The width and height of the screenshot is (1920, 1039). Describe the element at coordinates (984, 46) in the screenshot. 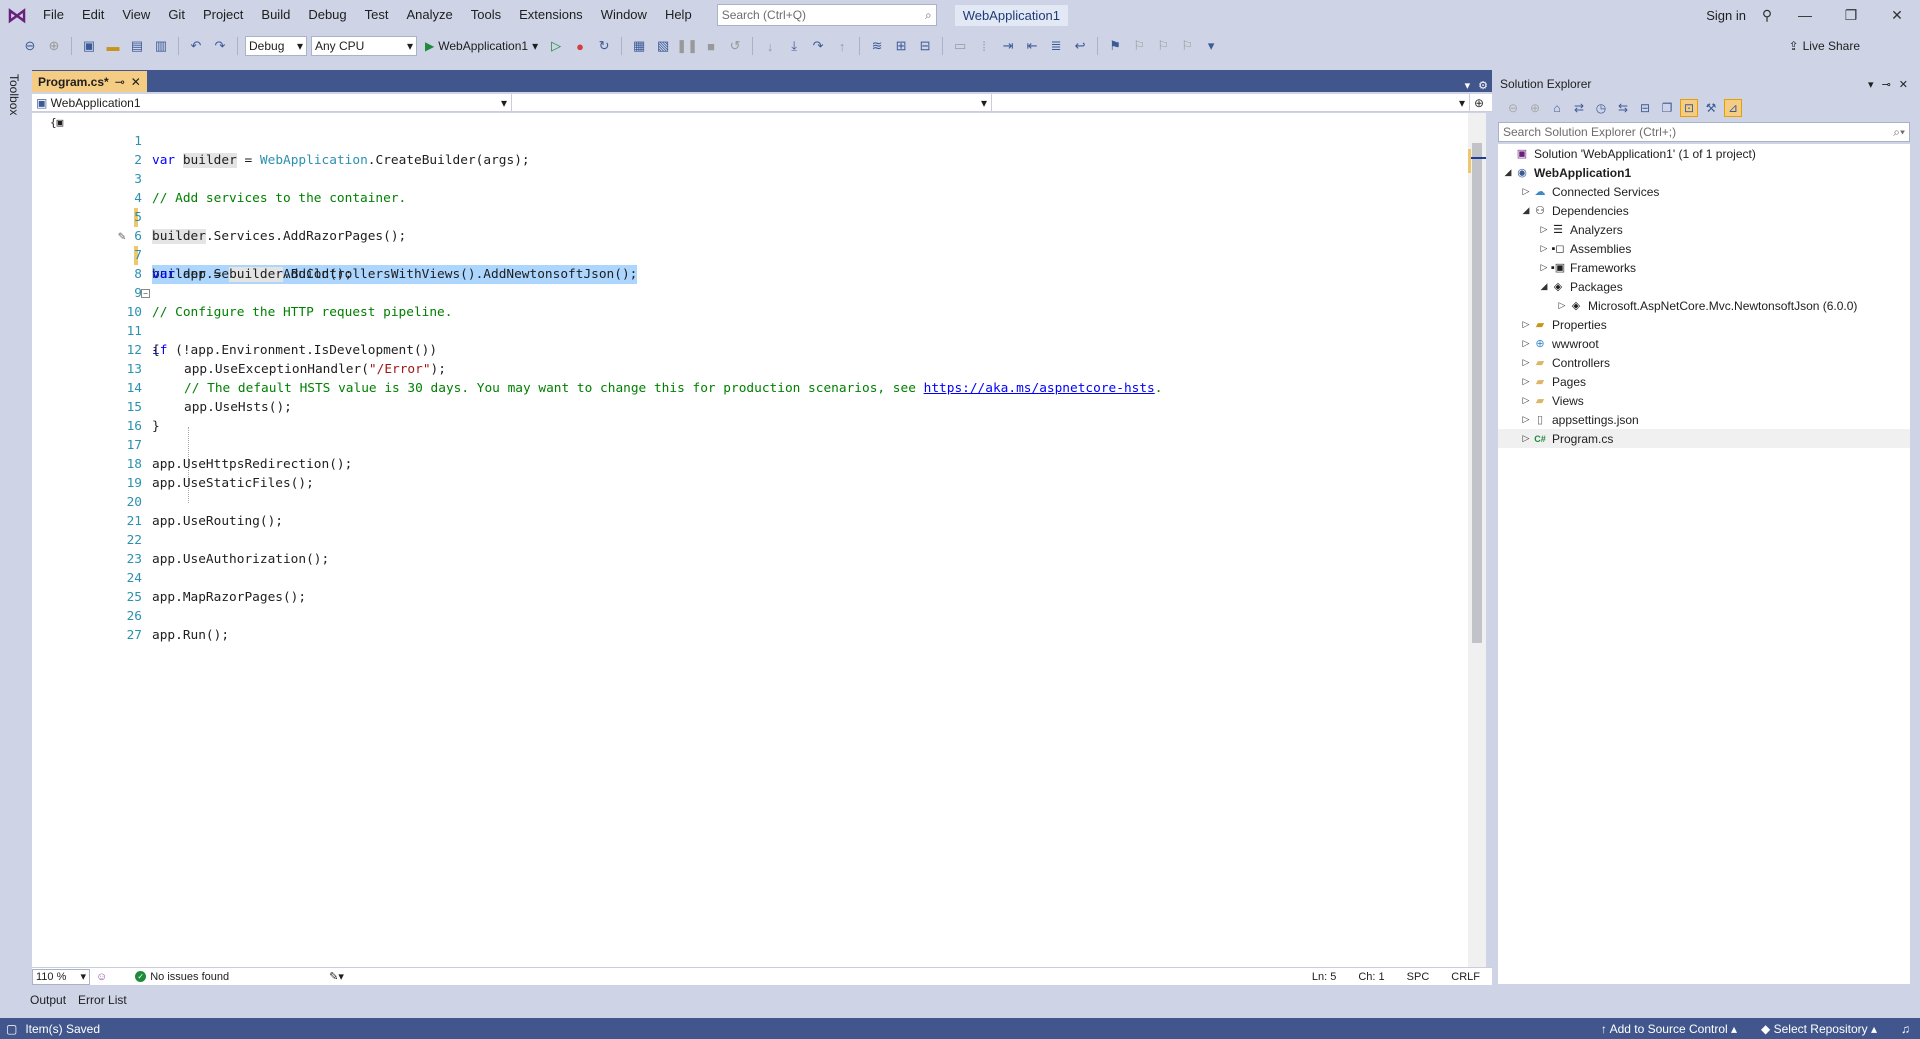

I see `uncomment-icon: ⁞` at that location.